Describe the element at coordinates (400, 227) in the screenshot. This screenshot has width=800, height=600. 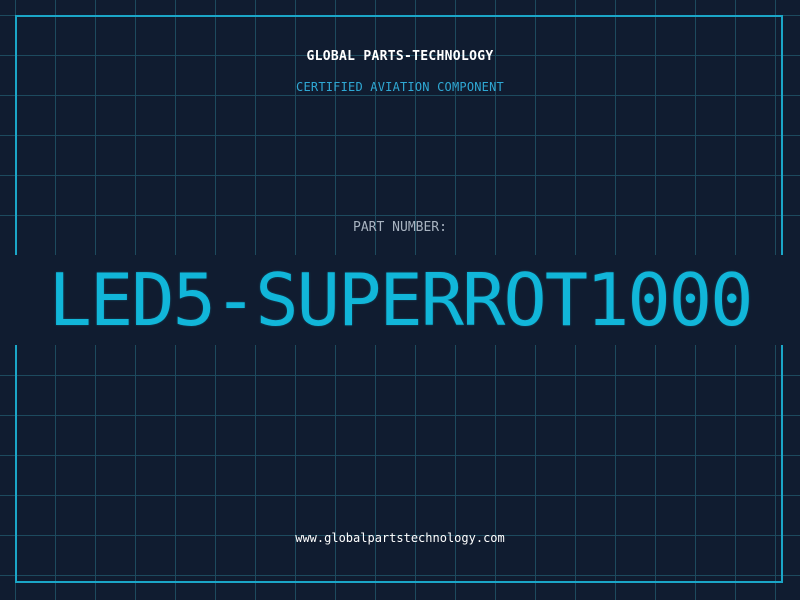
I see `part-number-label: PART NUMBER:` at that location.